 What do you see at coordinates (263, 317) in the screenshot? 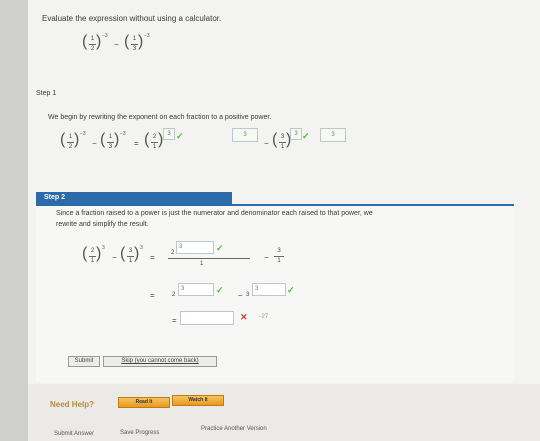
I see `incorrect-answer-feedback: −27` at bounding box center [263, 317].